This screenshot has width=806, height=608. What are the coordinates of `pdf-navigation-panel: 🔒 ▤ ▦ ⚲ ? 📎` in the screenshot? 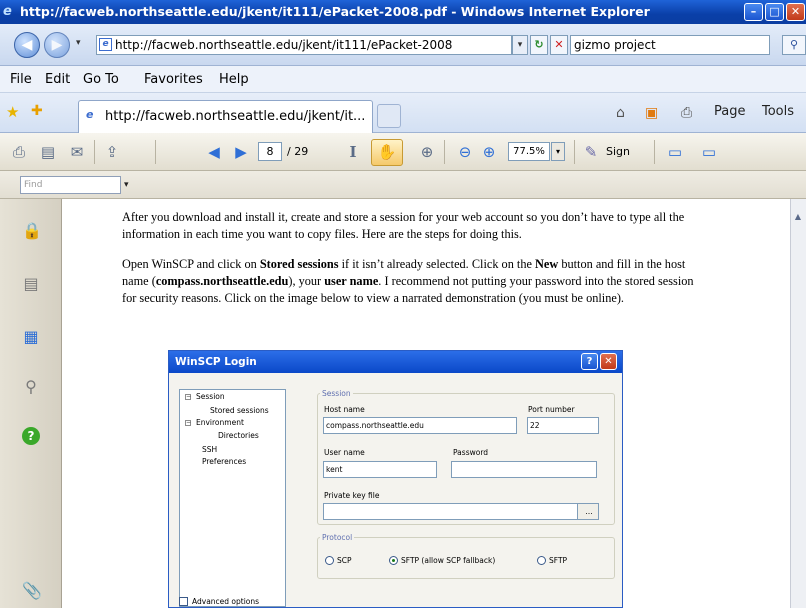 It's located at (31, 403).